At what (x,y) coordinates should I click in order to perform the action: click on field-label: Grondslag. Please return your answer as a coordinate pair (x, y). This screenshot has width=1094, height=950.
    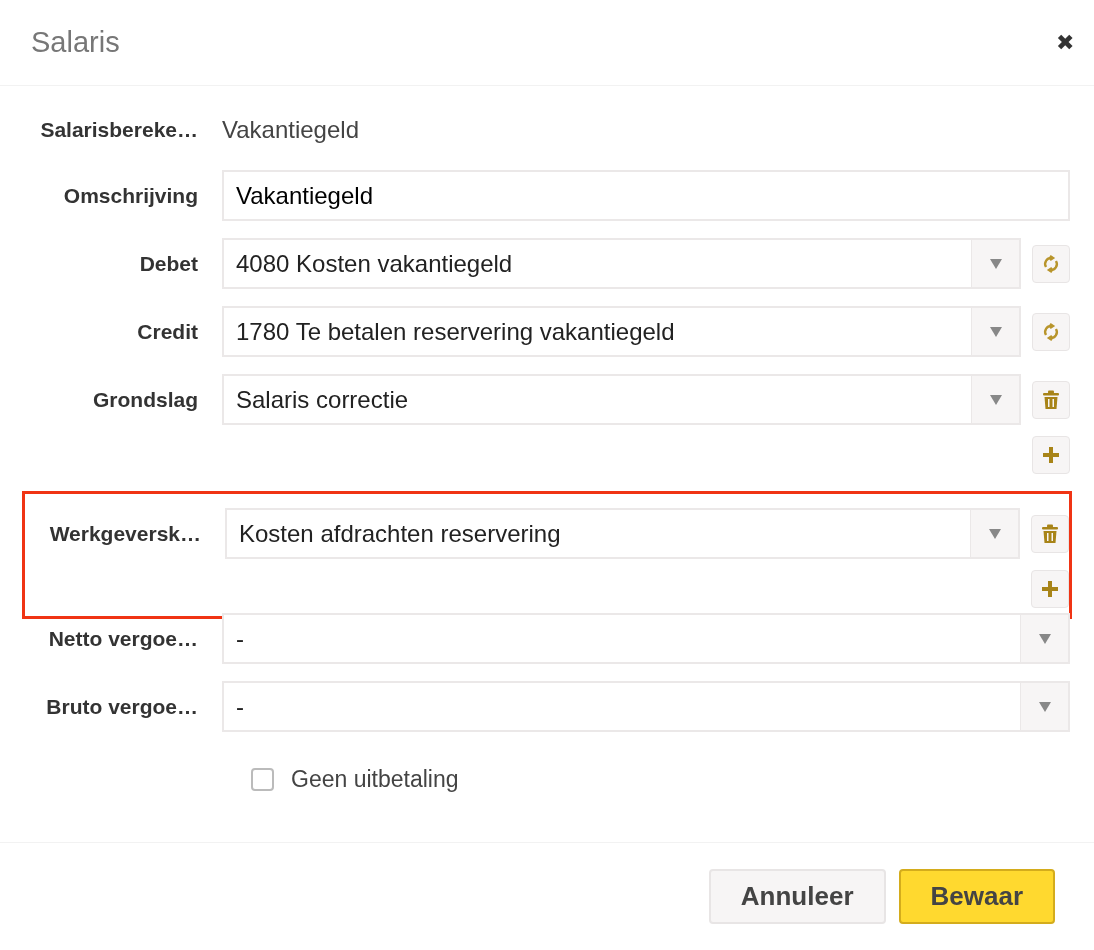
    Looking at the image, I should click on (145, 399).